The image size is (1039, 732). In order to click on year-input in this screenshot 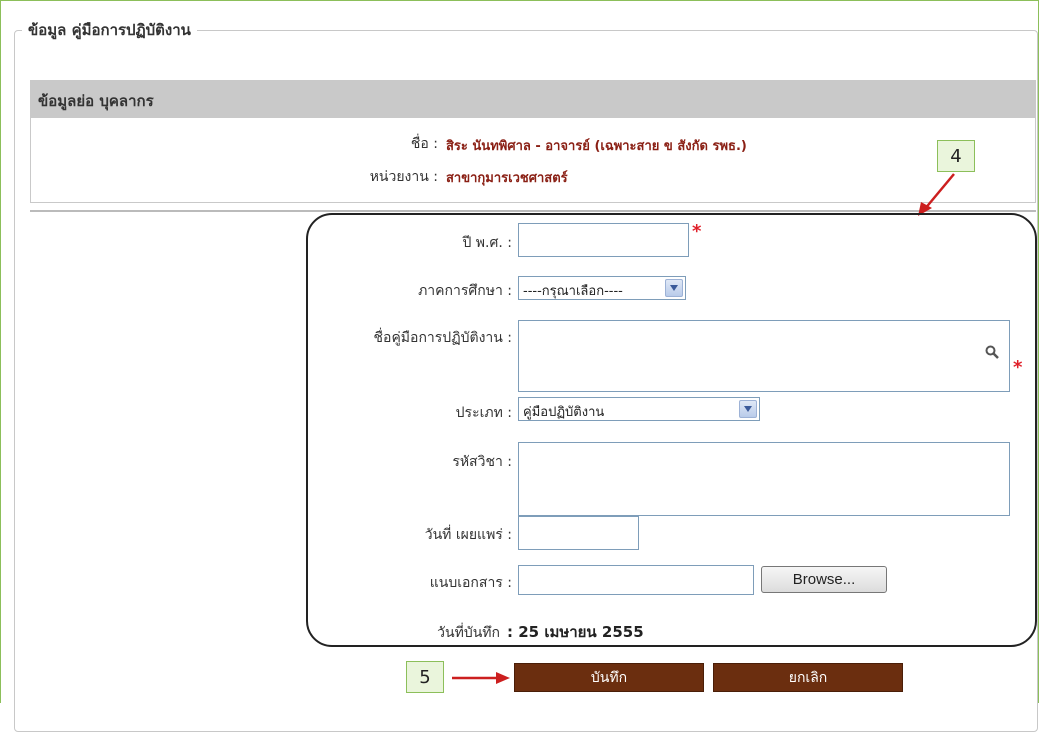, I will do `click(603, 240)`.